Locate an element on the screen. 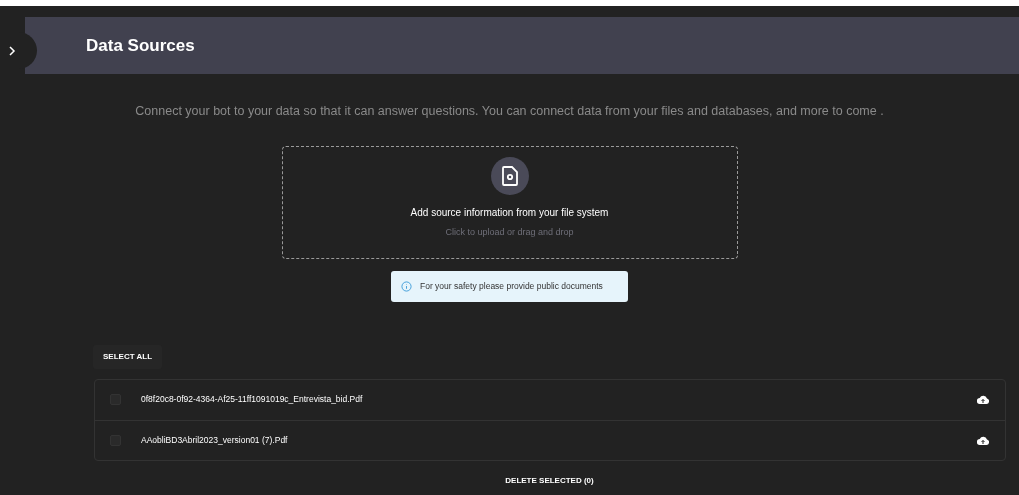 This screenshot has width=1019, height=495. notice-text: For your safety please provide public documents is located at coordinates (511, 286).